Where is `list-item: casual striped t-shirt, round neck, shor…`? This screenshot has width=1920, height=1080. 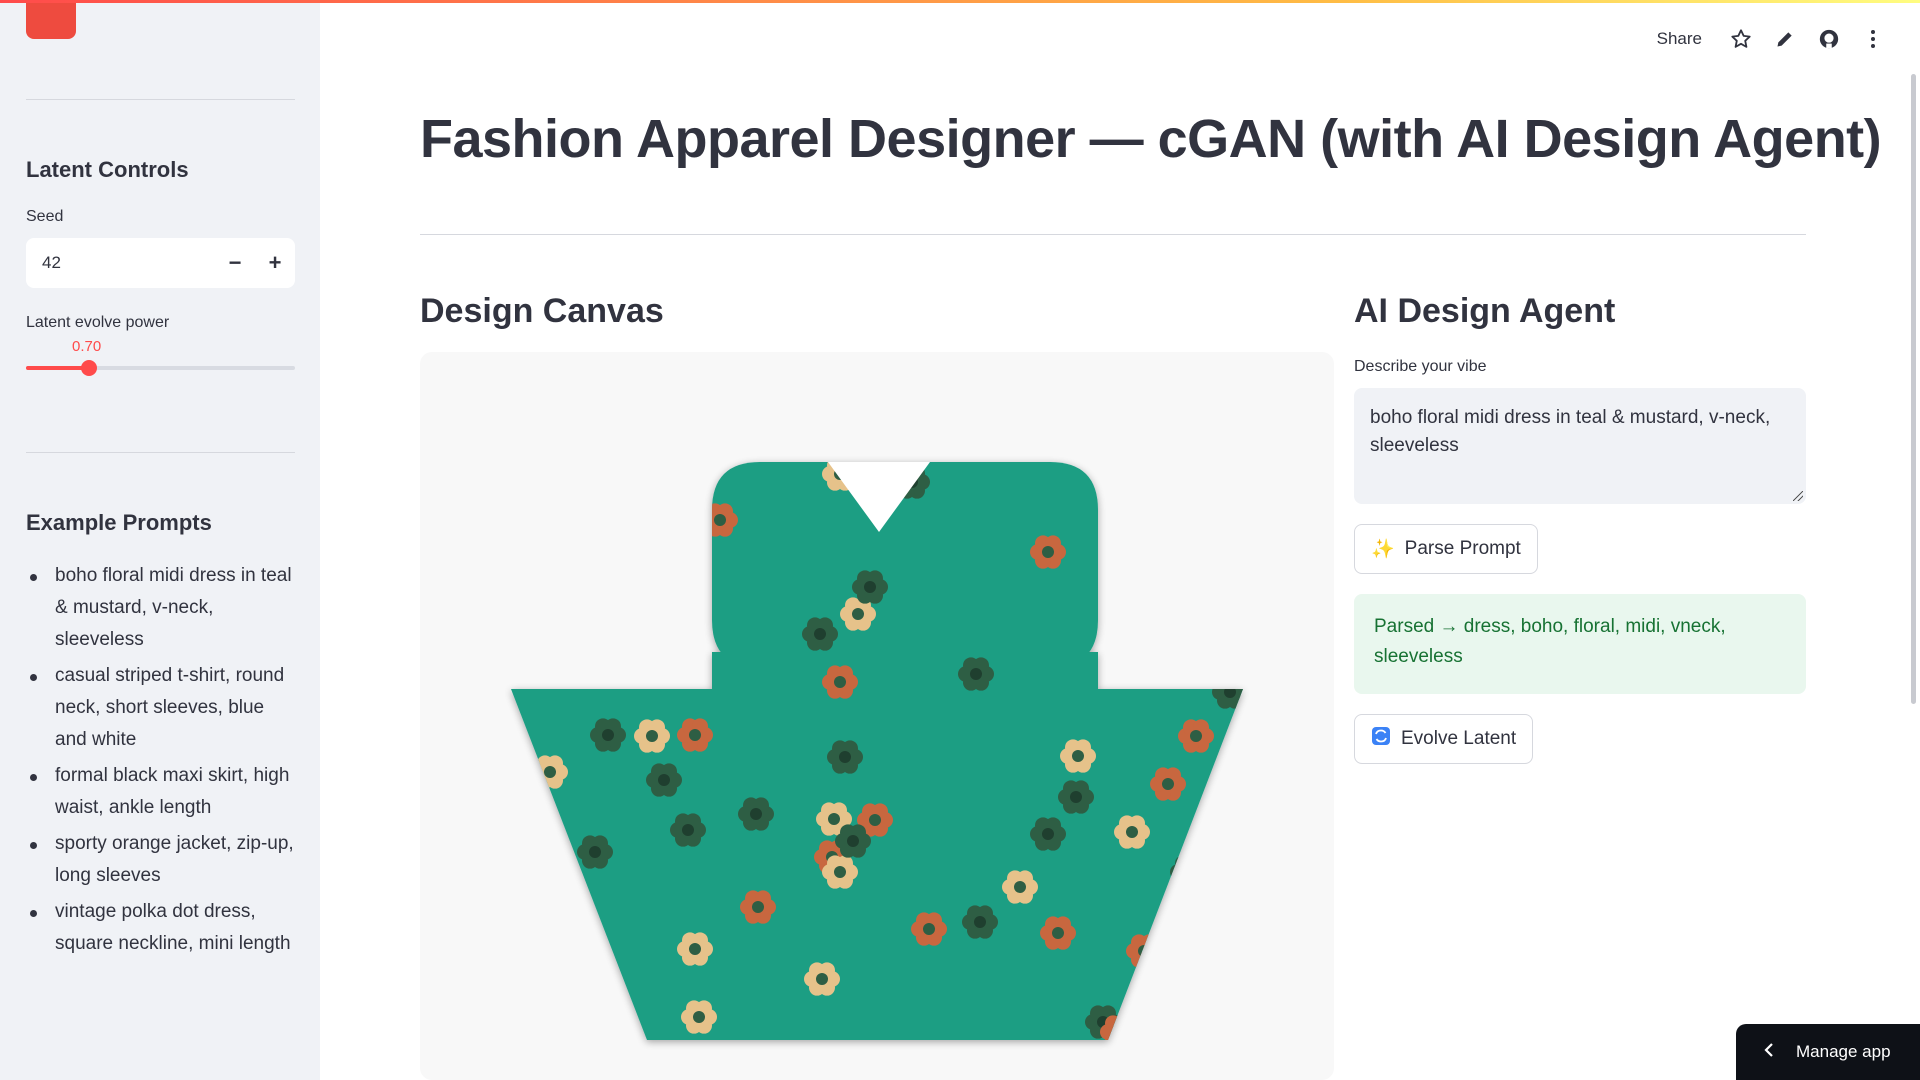
list-item: casual striped t-shirt, round neck, shor… is located at coordinates (163, 708).